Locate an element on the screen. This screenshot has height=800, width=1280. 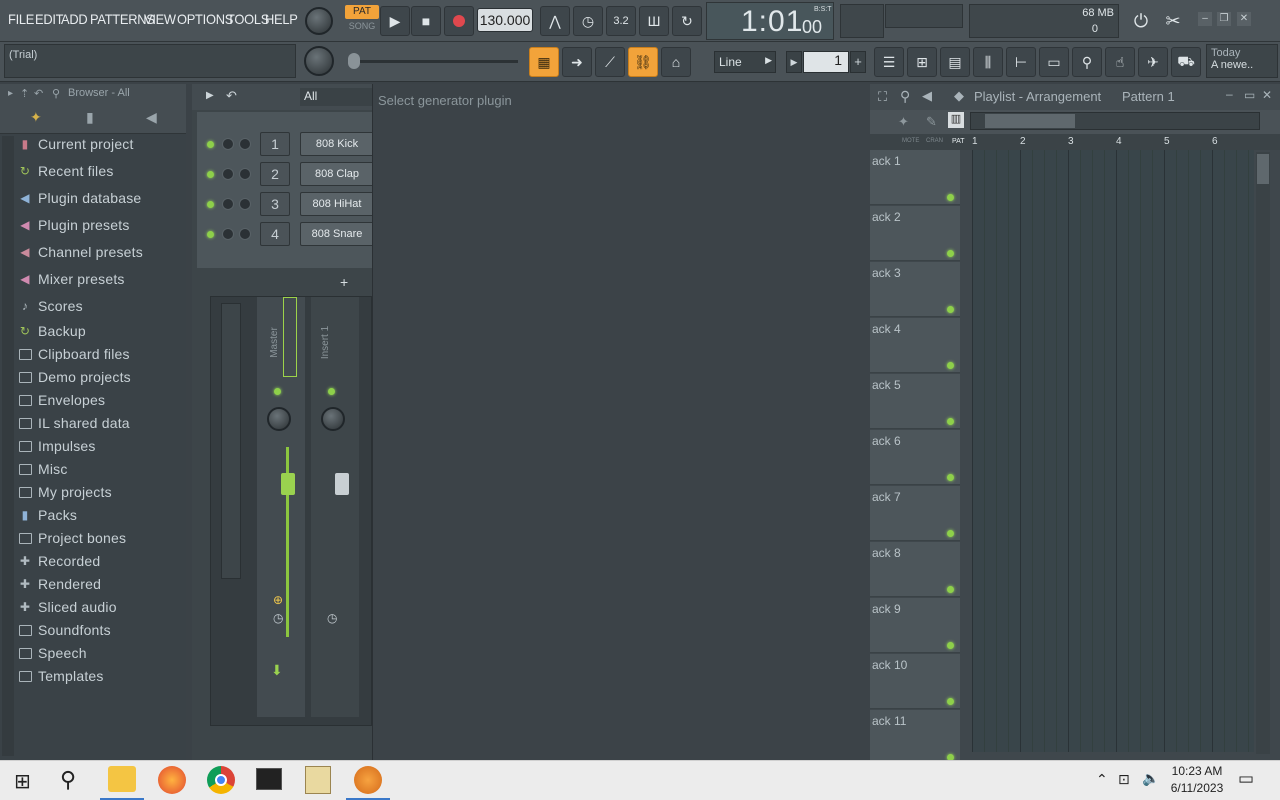
browser-item: Demo projects is located at coordinates (74, 377).